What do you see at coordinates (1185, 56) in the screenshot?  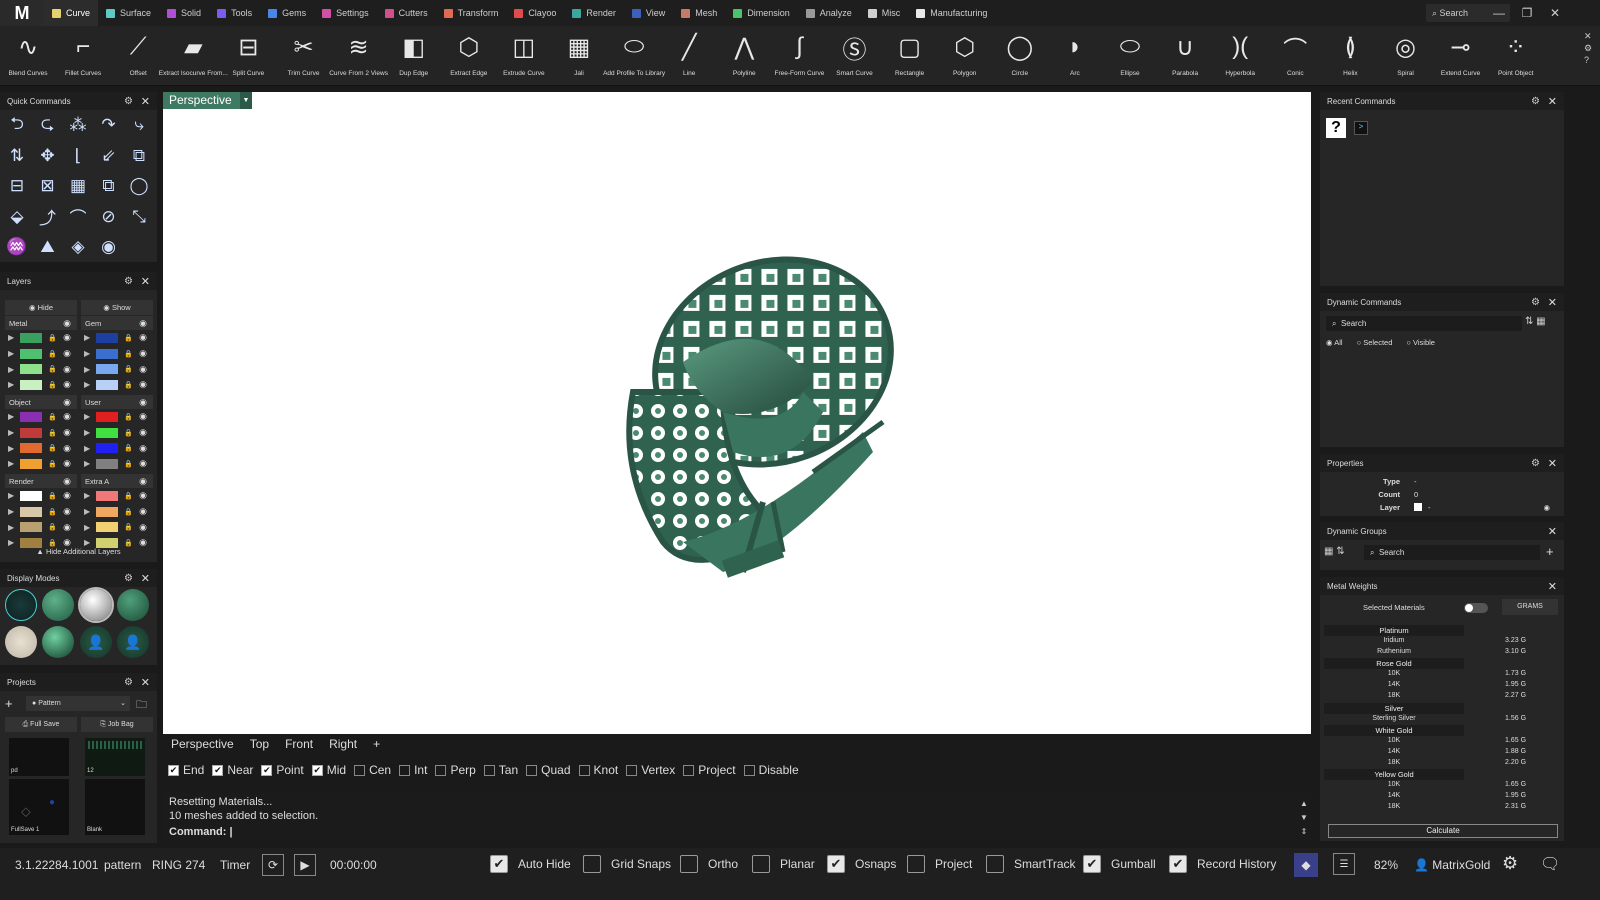 I see `ribbon-button-21: ∪ Parabola` at bounding box center [1185, 56].